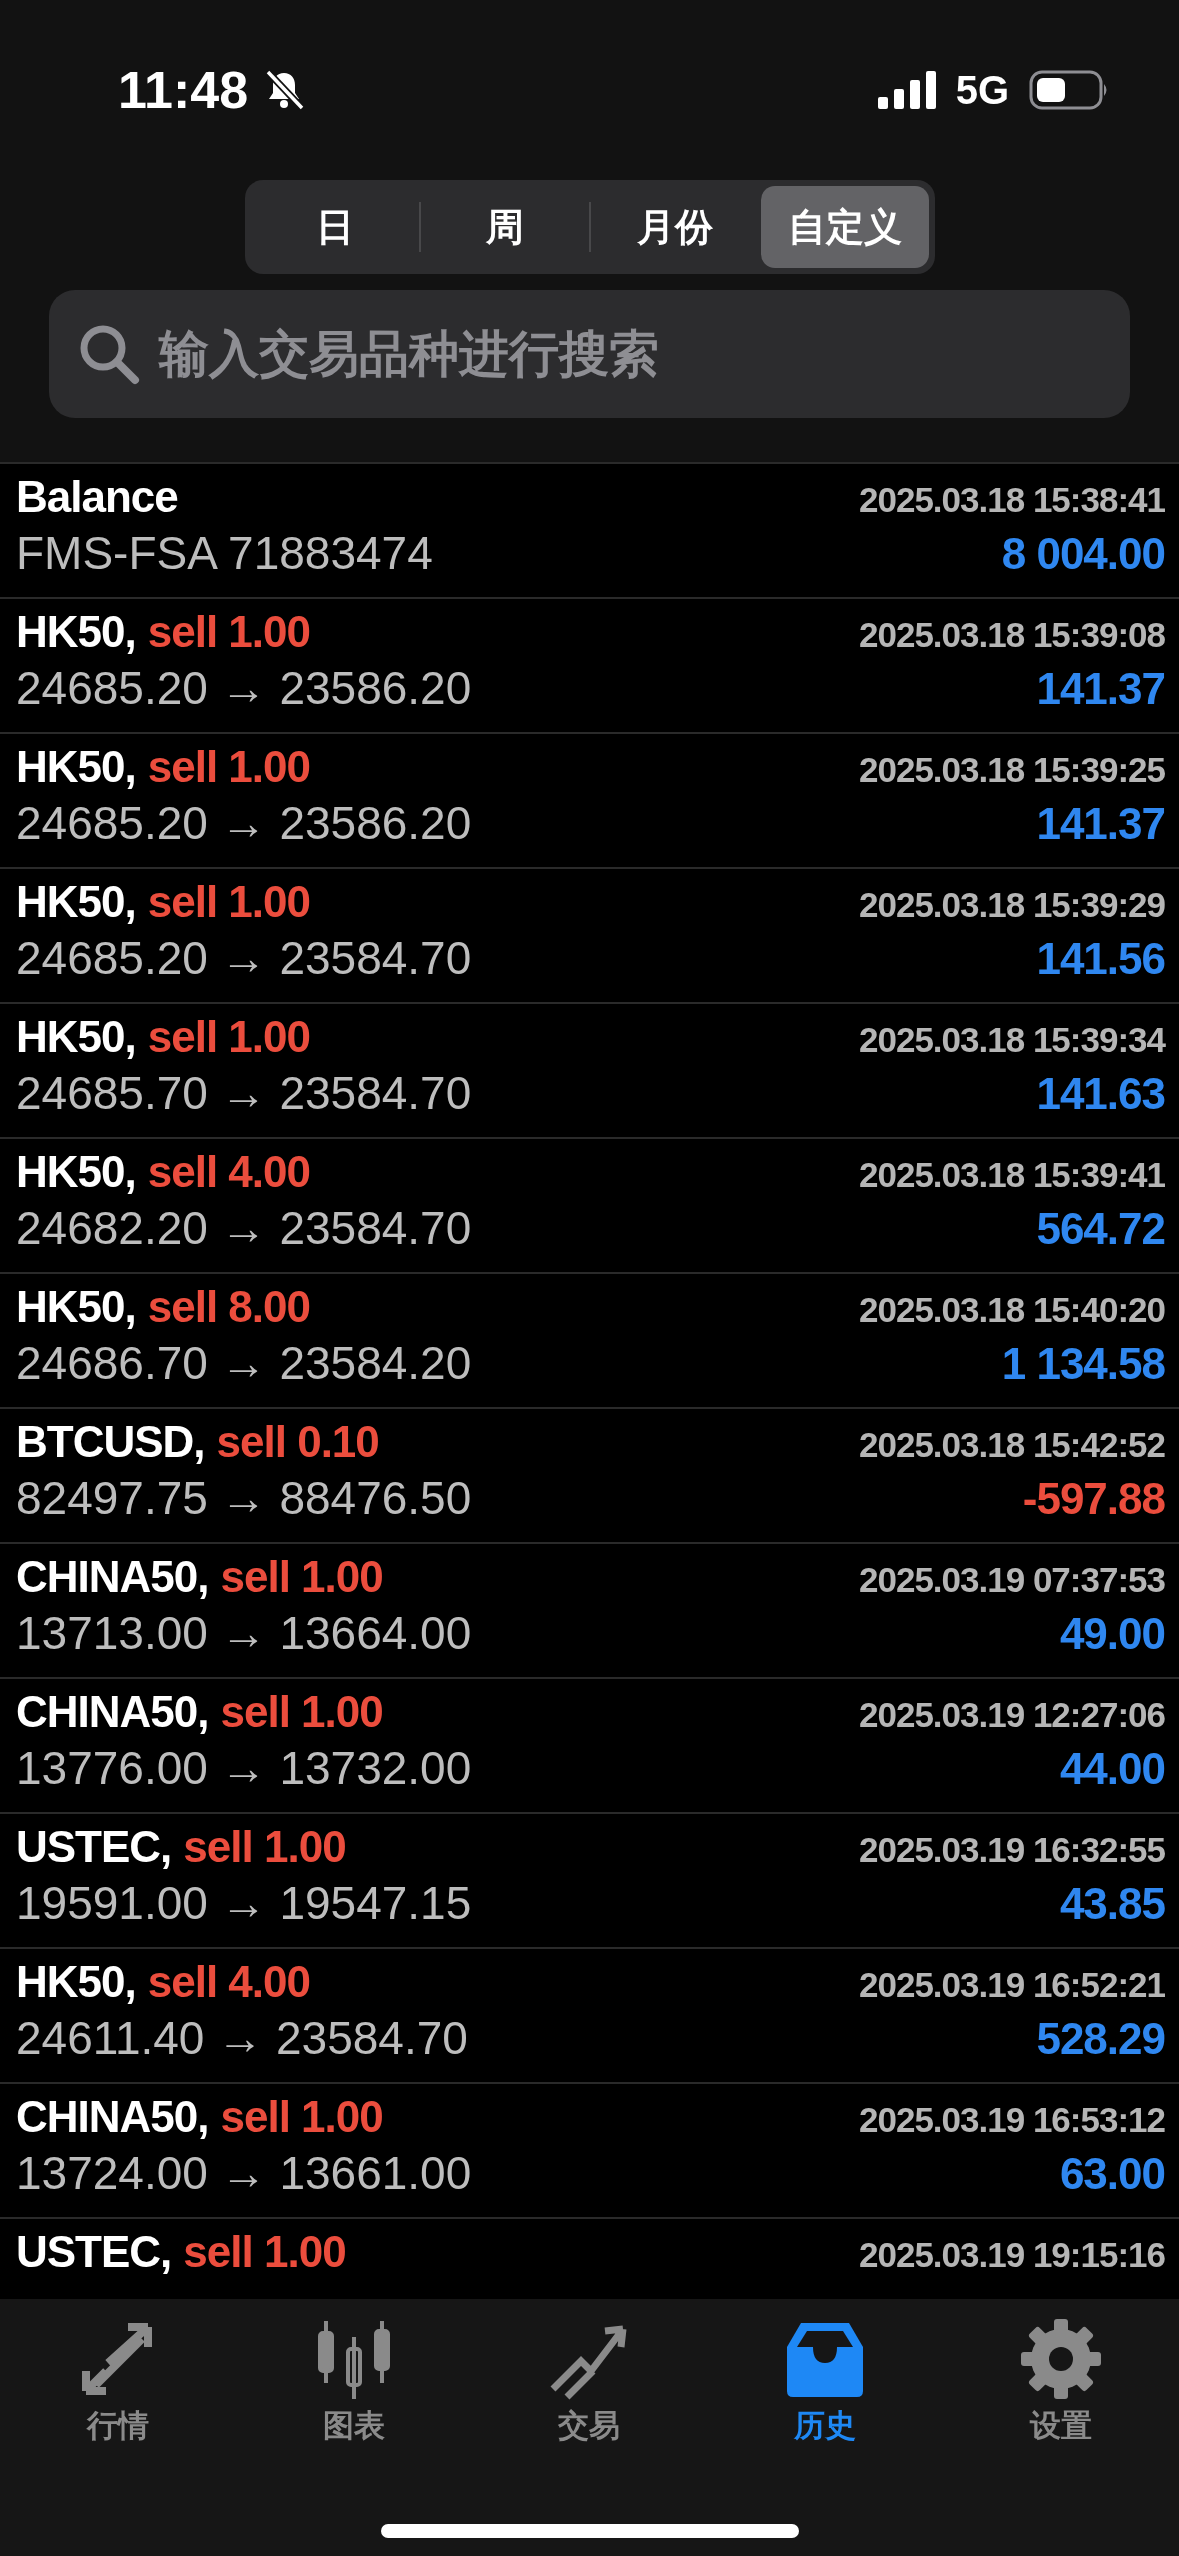  What do you see at coordinates (110, 1442) in the screenshot?
I see `symbol-label: BTCUSD,` at bounding box center [110, 1442].